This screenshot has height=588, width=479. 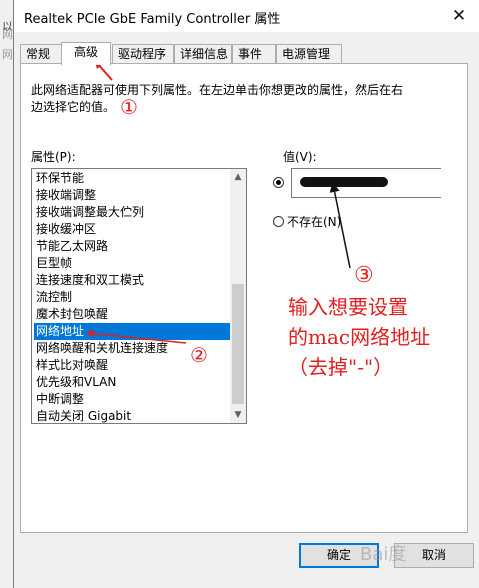 I want to click on listbox-scrollbar: ▲ ▼, so click(x=238, y=296).